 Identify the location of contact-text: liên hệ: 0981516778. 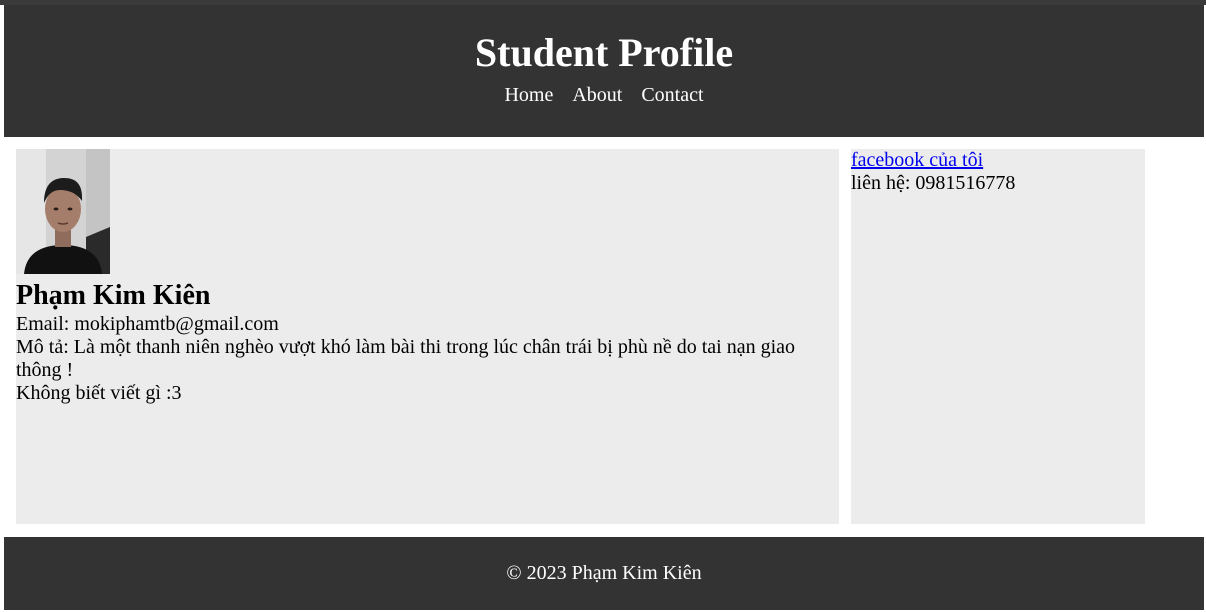
(933, 183).